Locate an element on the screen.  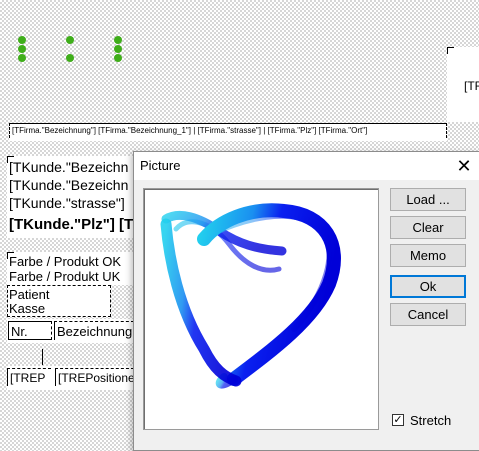
memo-button: Memo is located at coordinates (428, 255).